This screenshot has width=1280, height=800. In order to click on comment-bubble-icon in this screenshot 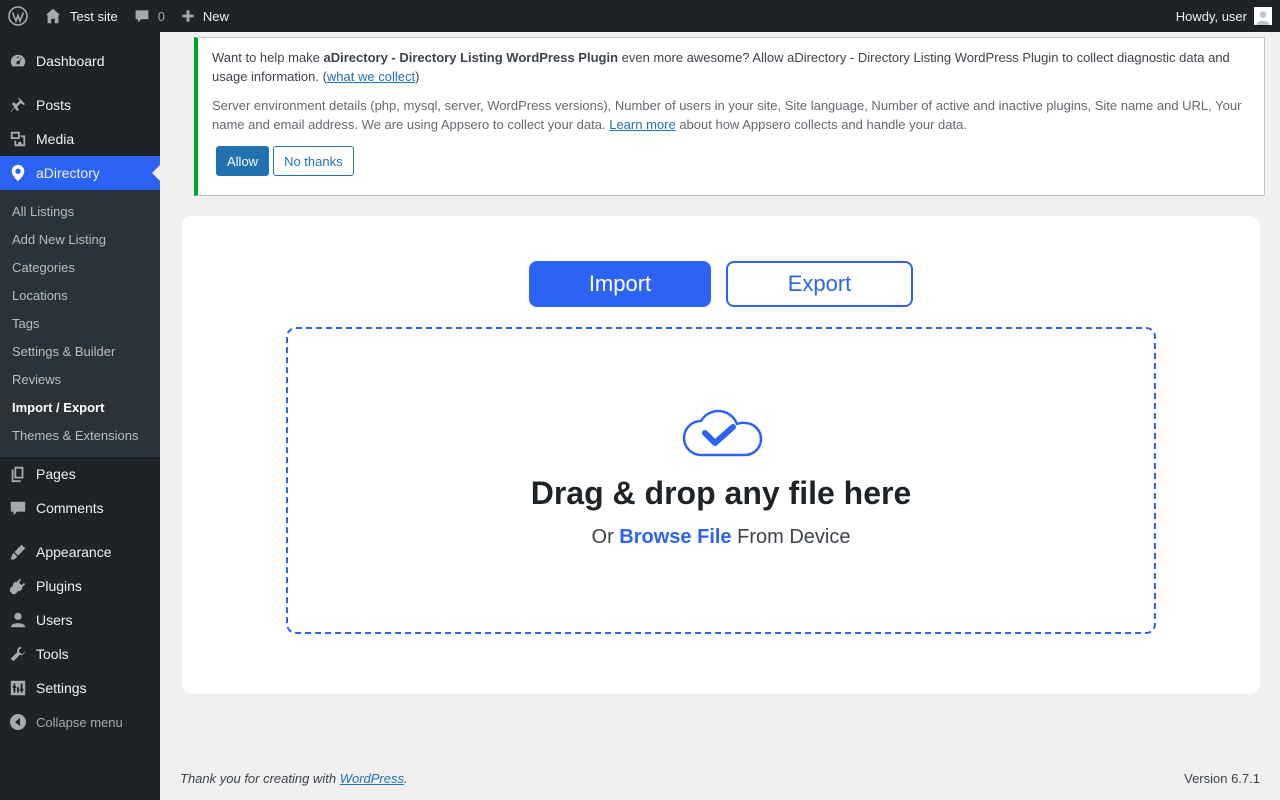, I will do `click(142, 16)`.